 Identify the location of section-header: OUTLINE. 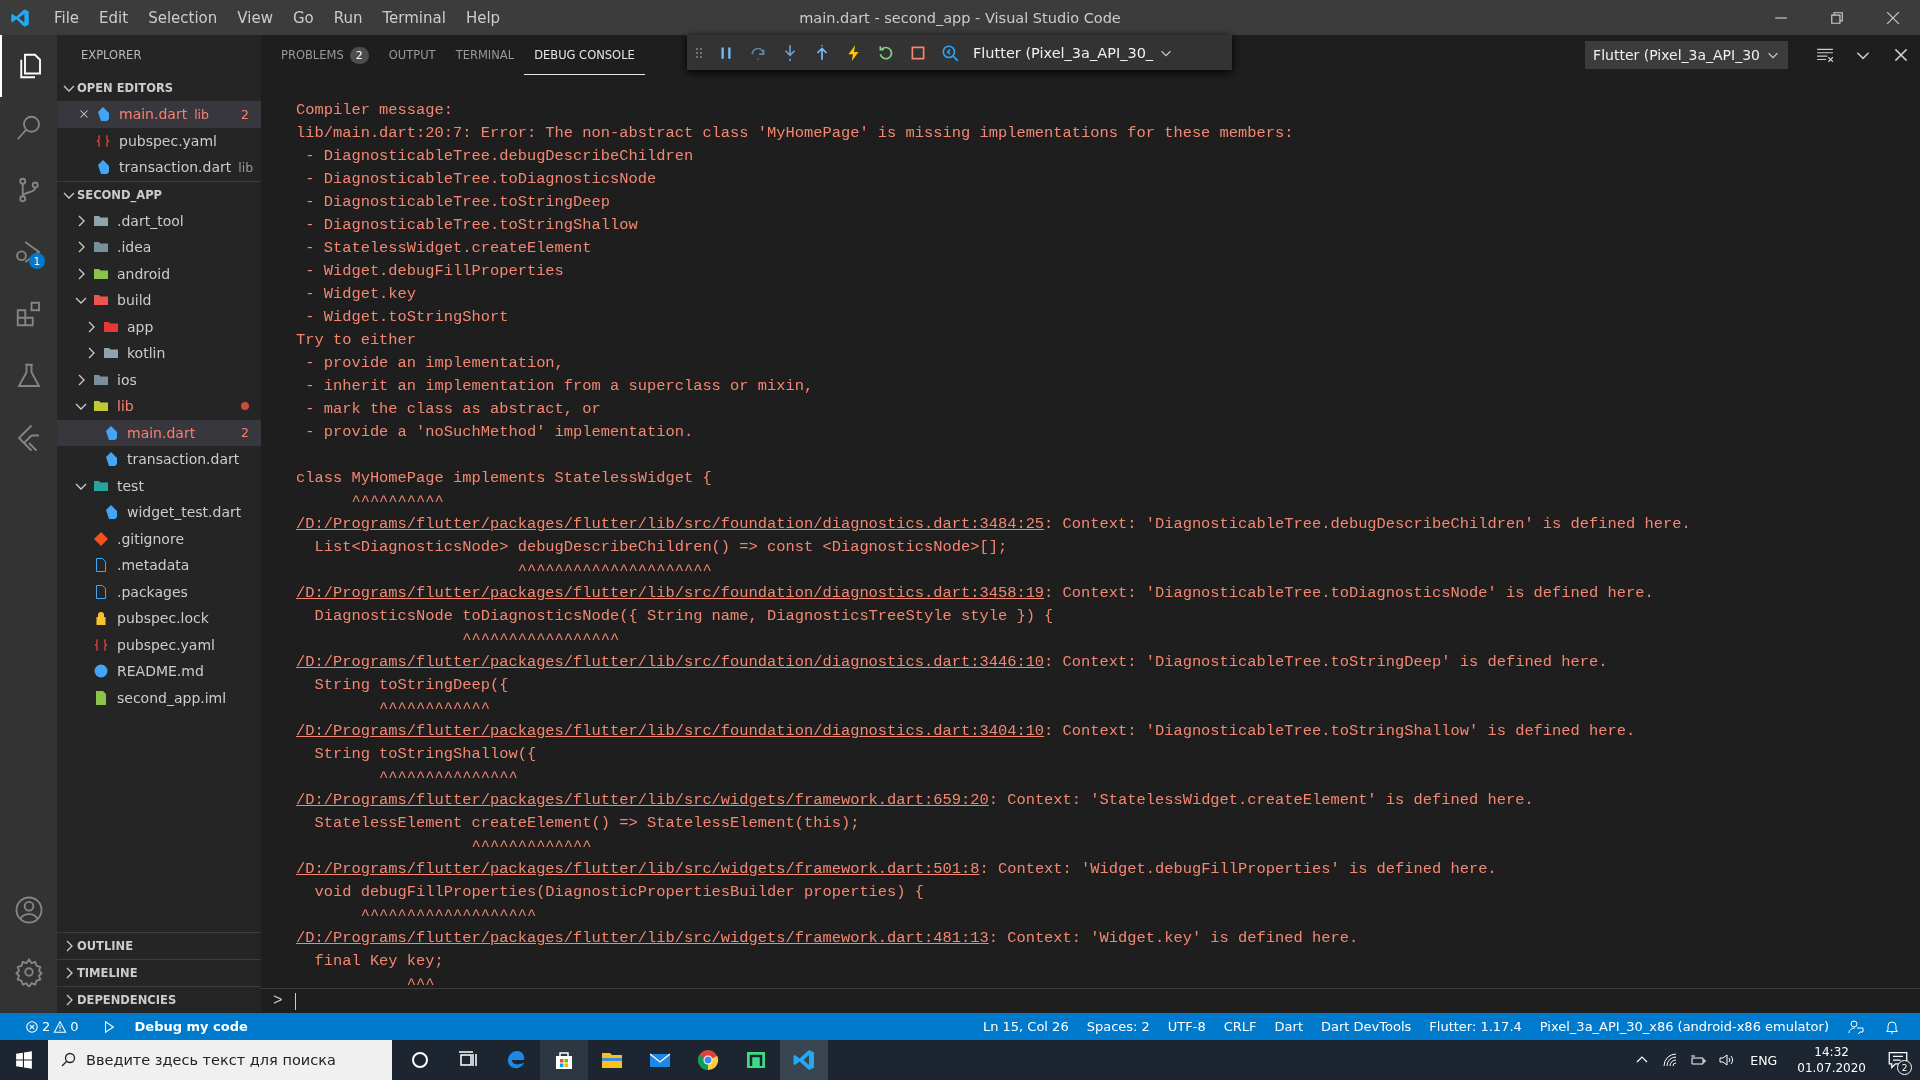
(159, 945).